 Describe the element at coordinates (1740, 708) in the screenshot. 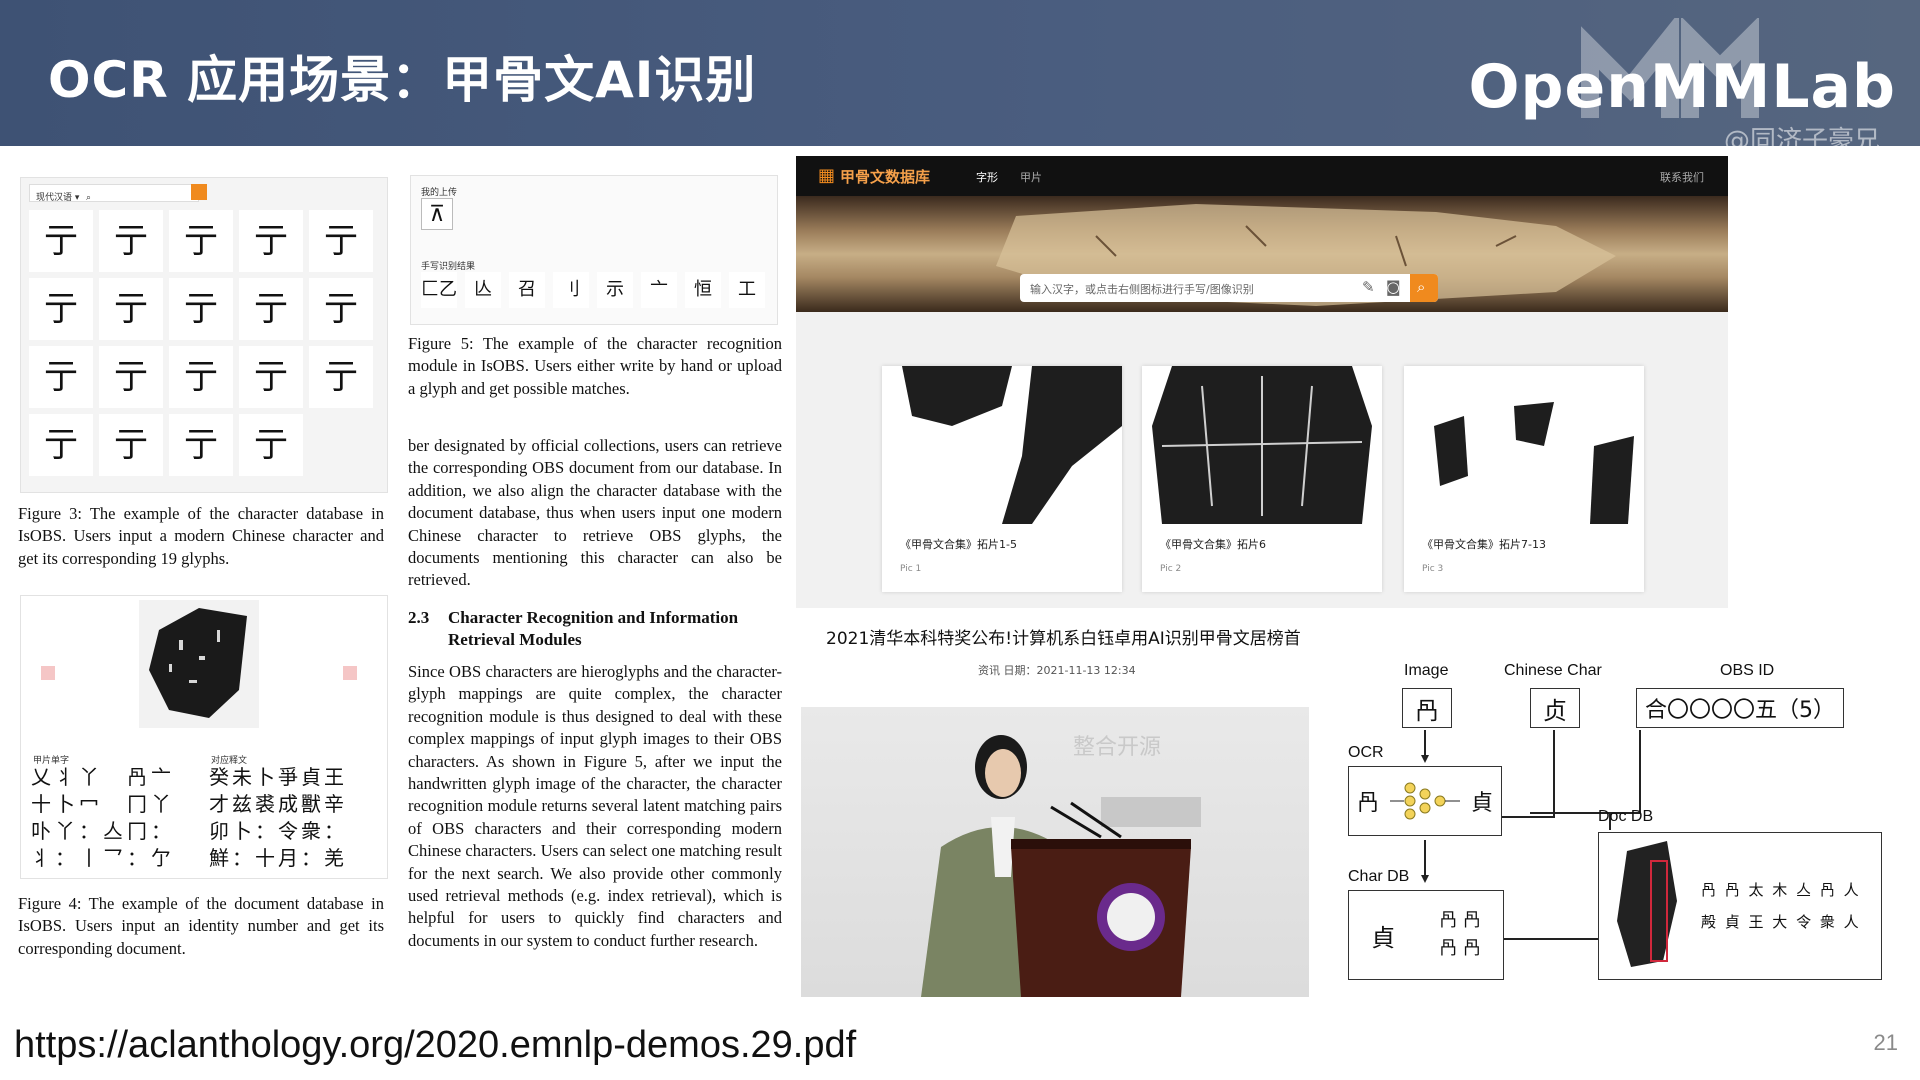

I see `diagram-obs-id-box: 合〇〇〇〇五（5）` at that location.